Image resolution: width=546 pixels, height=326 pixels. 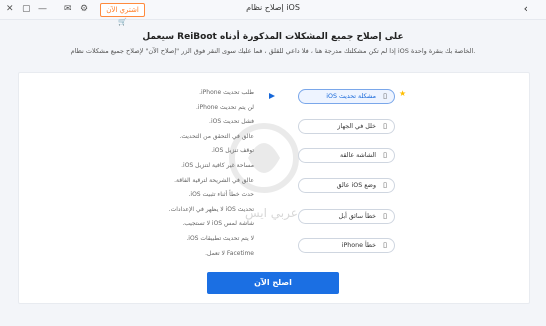 I want to click on maximize-icon: ▢, so click(x=26, y=9).